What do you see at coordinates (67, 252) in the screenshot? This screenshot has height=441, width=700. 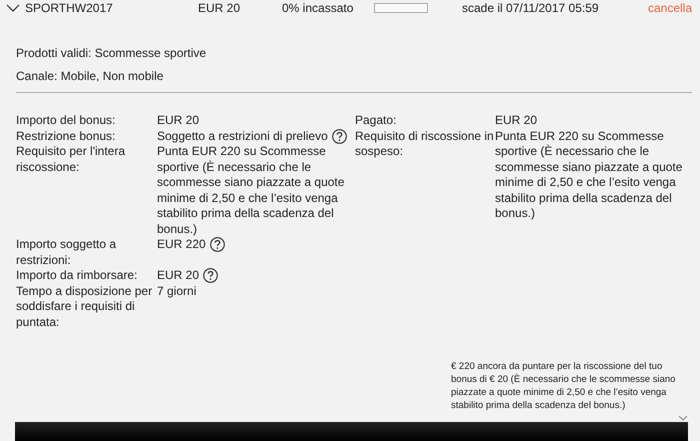 I see `field-label: Importo soggetto a restrizioni:` at bounding box center [67, 252].